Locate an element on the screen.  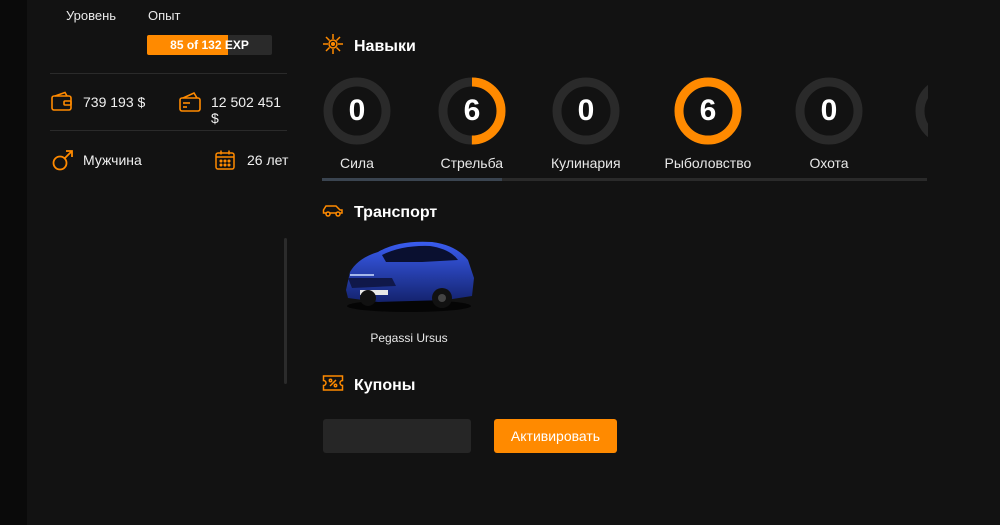
activate-coupon-button: Активировать is located at coordinates (555, 436).